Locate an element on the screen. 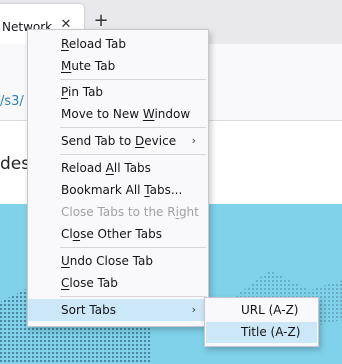 The image size is (342, 364). menu-item-move-to-new-window: Move to New Window is located at coordinates (118, 114).